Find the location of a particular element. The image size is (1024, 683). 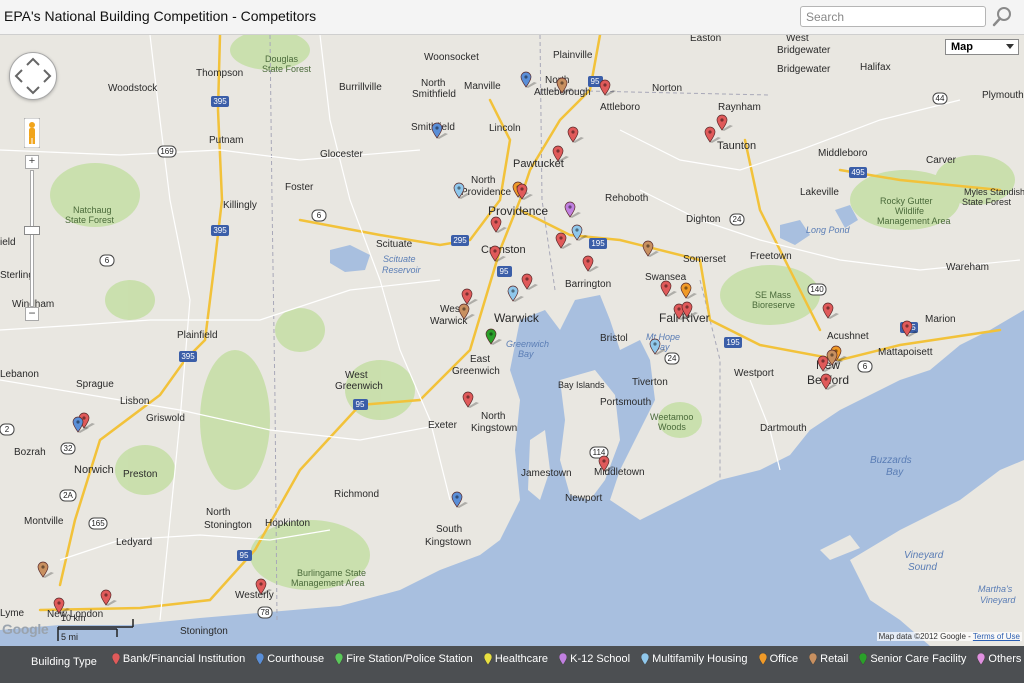

chevron-down-icon is located at coordinates (1010, 46).